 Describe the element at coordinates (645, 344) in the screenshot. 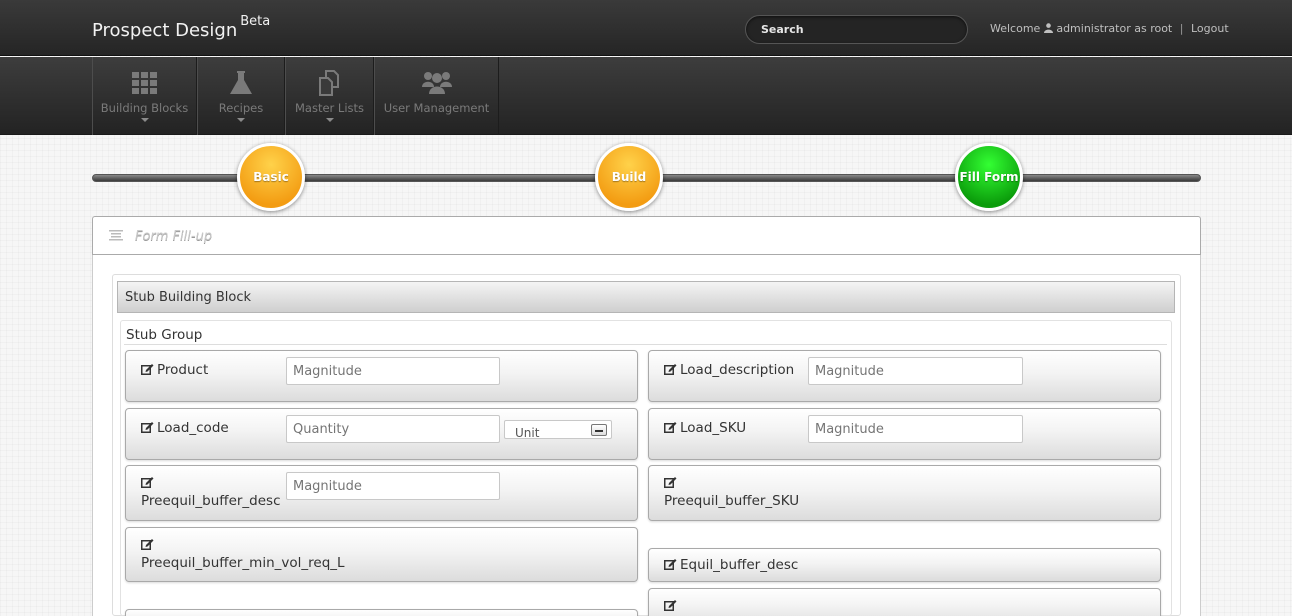

I see `group-divider` at that location.